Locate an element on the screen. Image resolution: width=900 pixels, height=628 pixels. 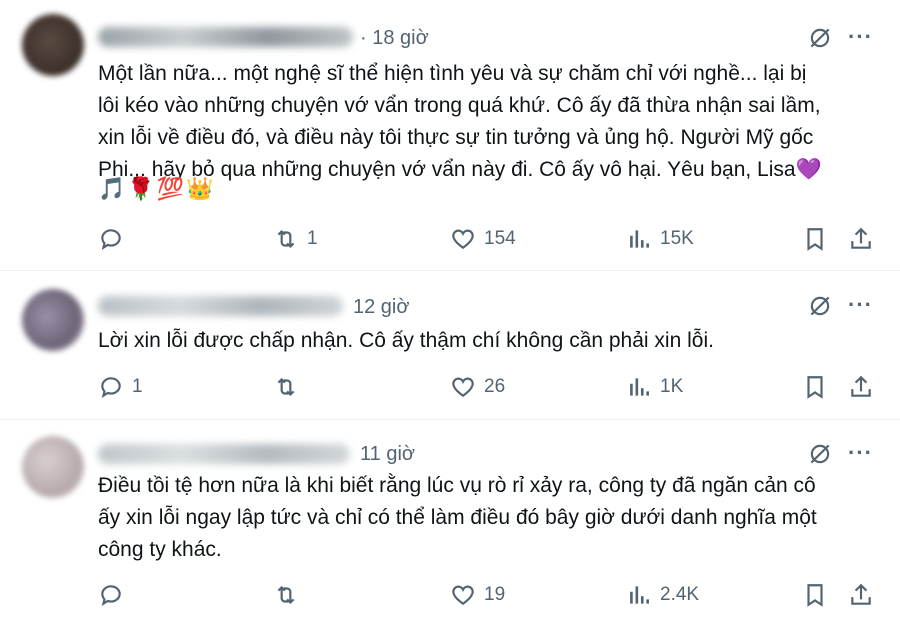
view-count: 2.4K is located at coordinates (680, 594).